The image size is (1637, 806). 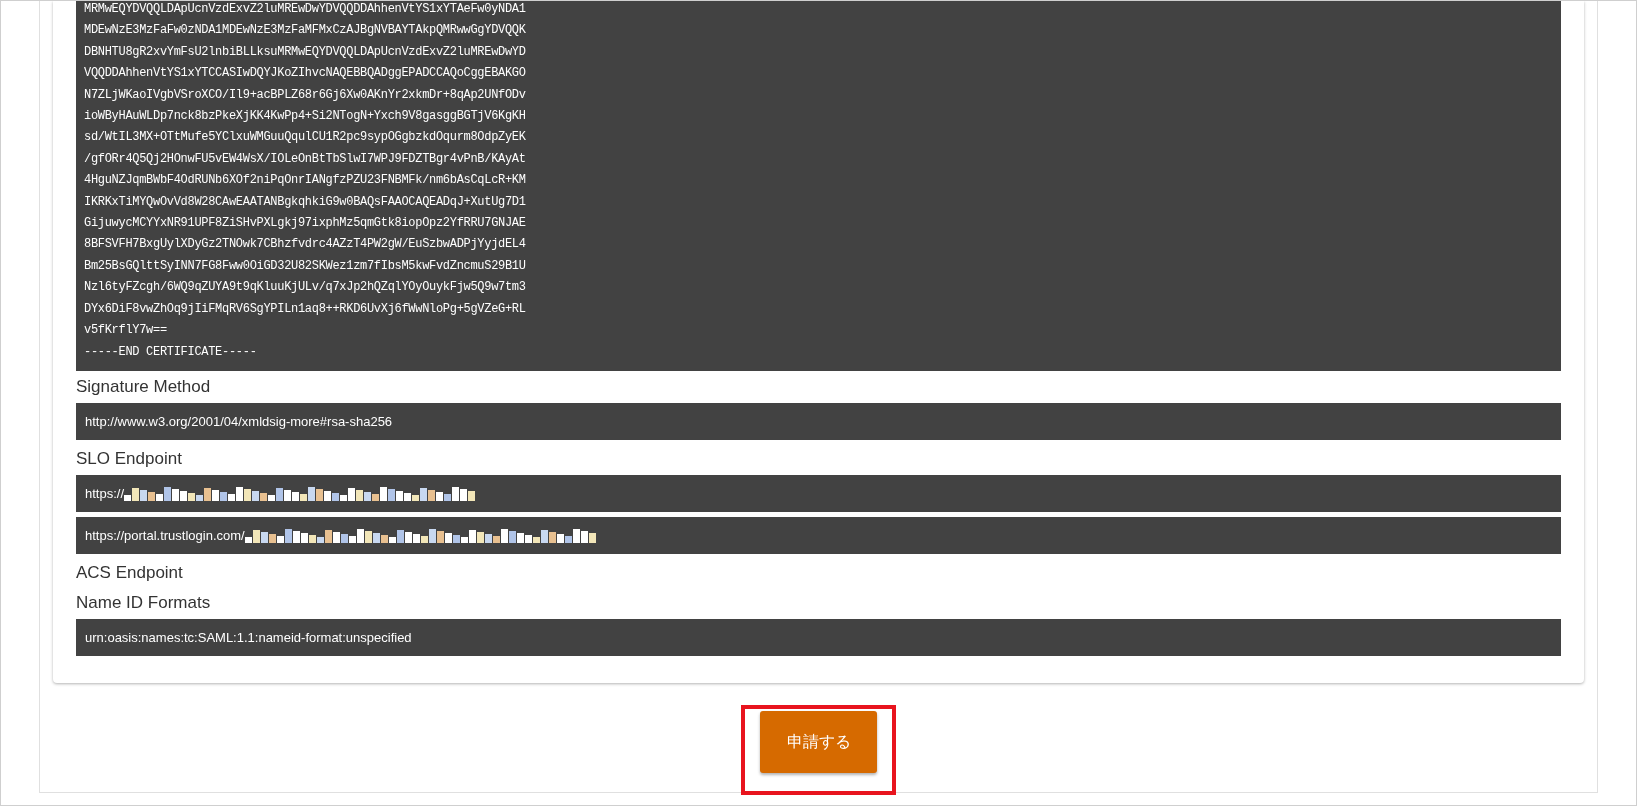 What do you see at coordinates (305, 181) in the screenshot?
I see `certificate-line: 4HguNZJqmBWbF4OdRUNb6XOf2niPqOnrIANgfzPZU23FNBMFk/nm6bAsCqLcR+KM` at bounding box center [305, 181].